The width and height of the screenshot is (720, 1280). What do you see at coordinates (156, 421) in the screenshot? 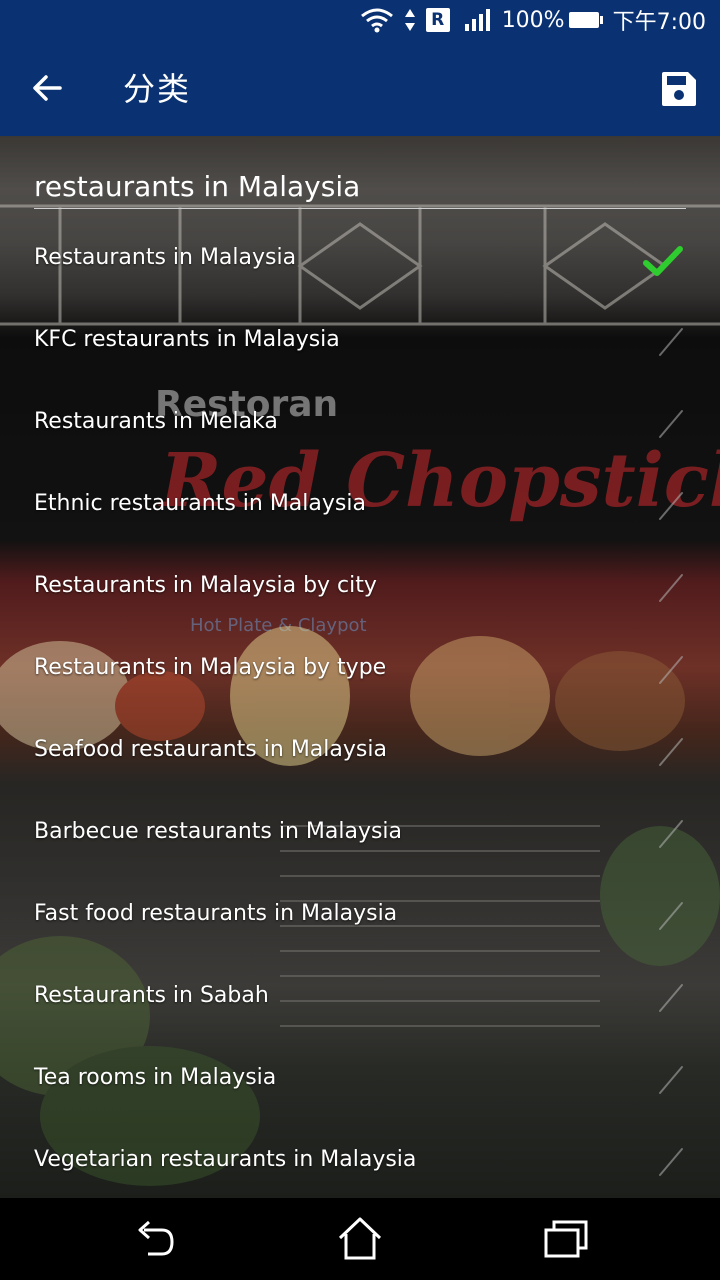
I see `category-result-label: Restaurants in Melaka` at bounding box center [156, 421].